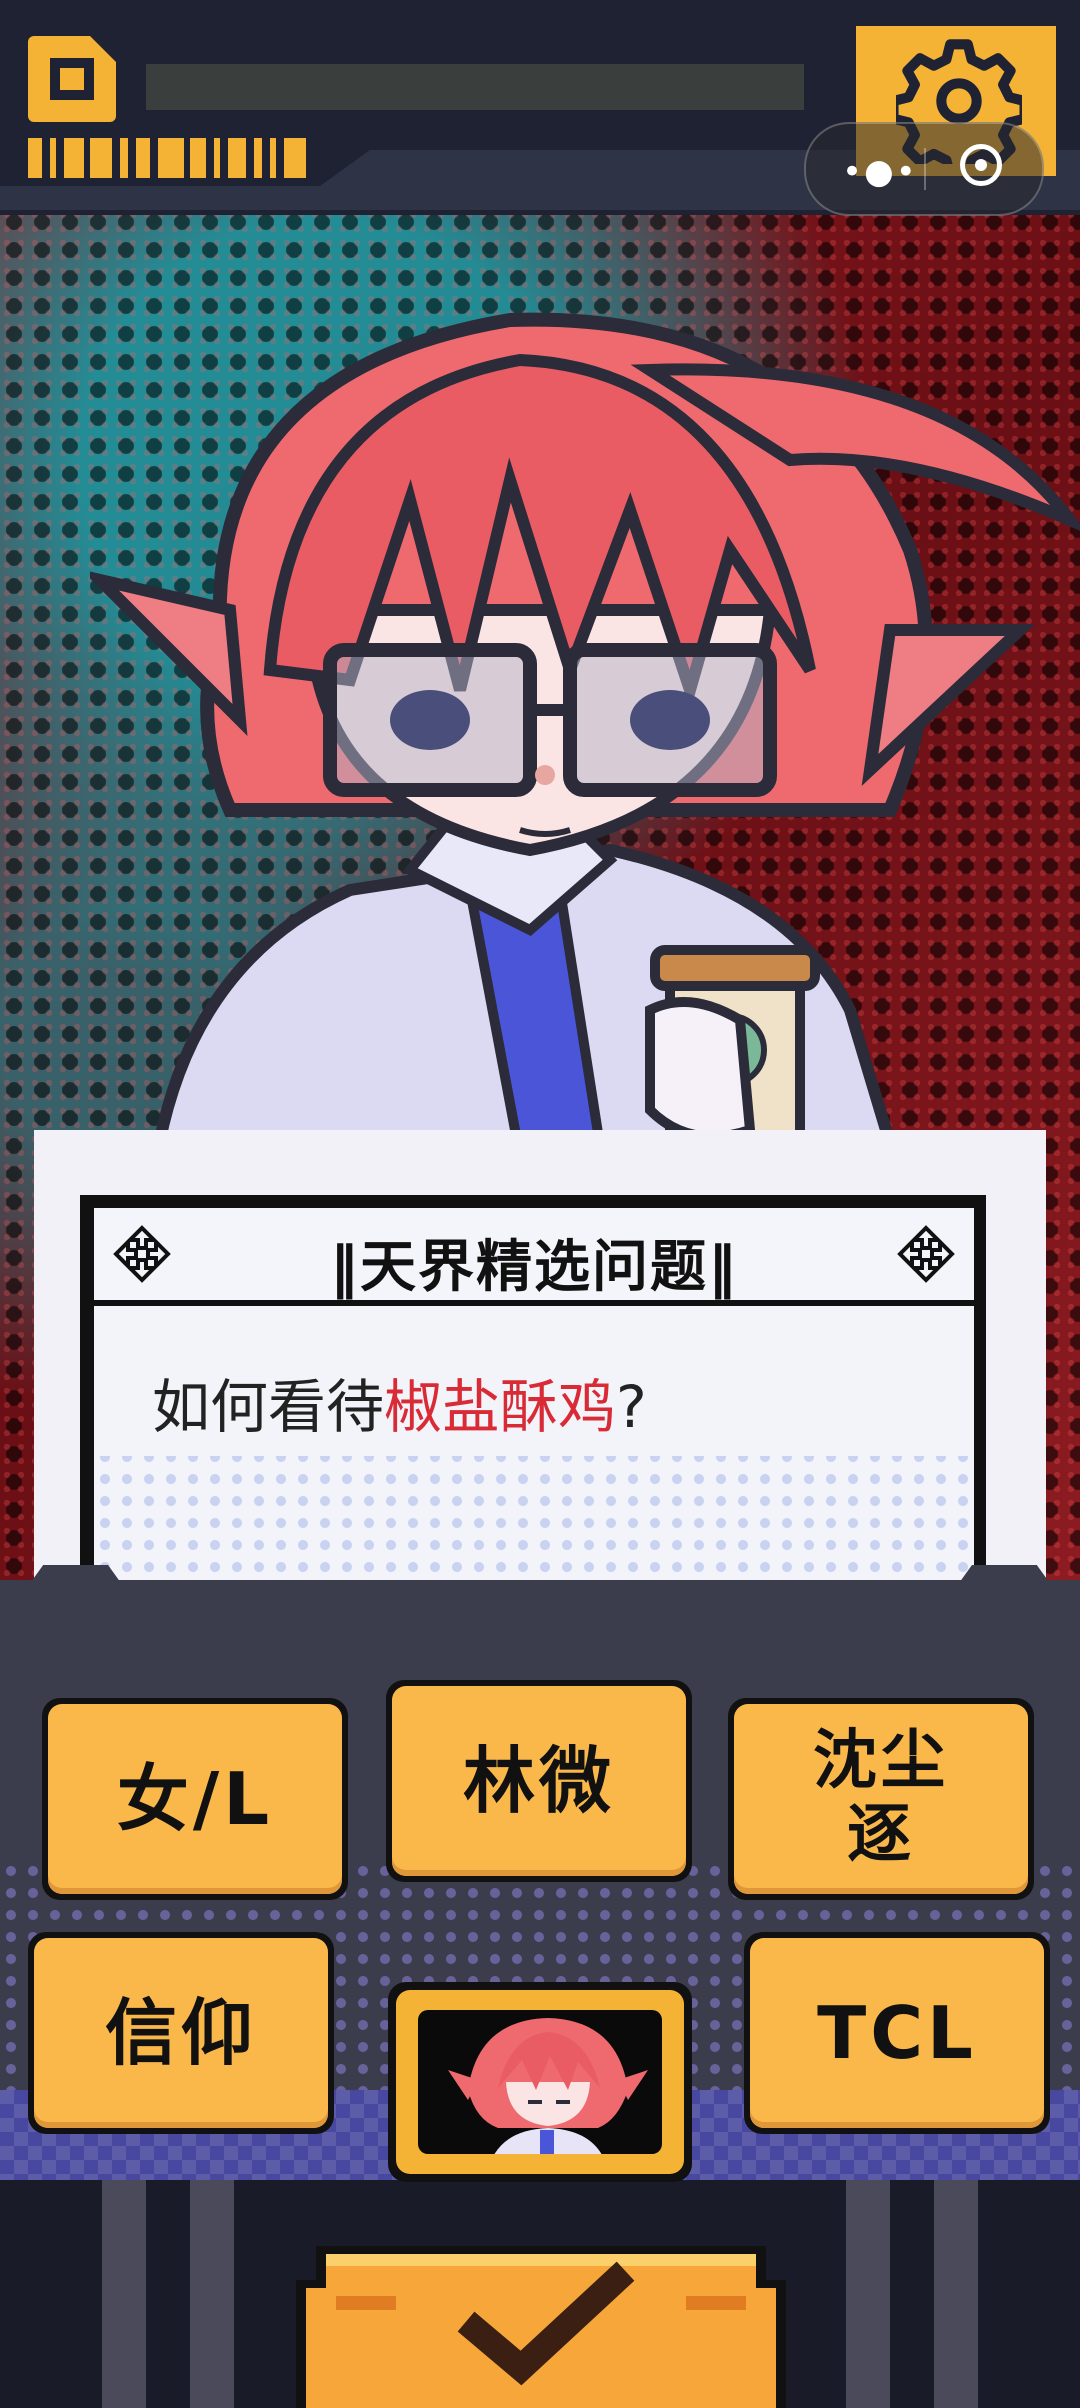 Image resolution: width=1080 pixels, height=2408 pixels. Describe the element at coordinates (880, 172) in the screenshot. I see `more-dots-icon: •●•` at that location.